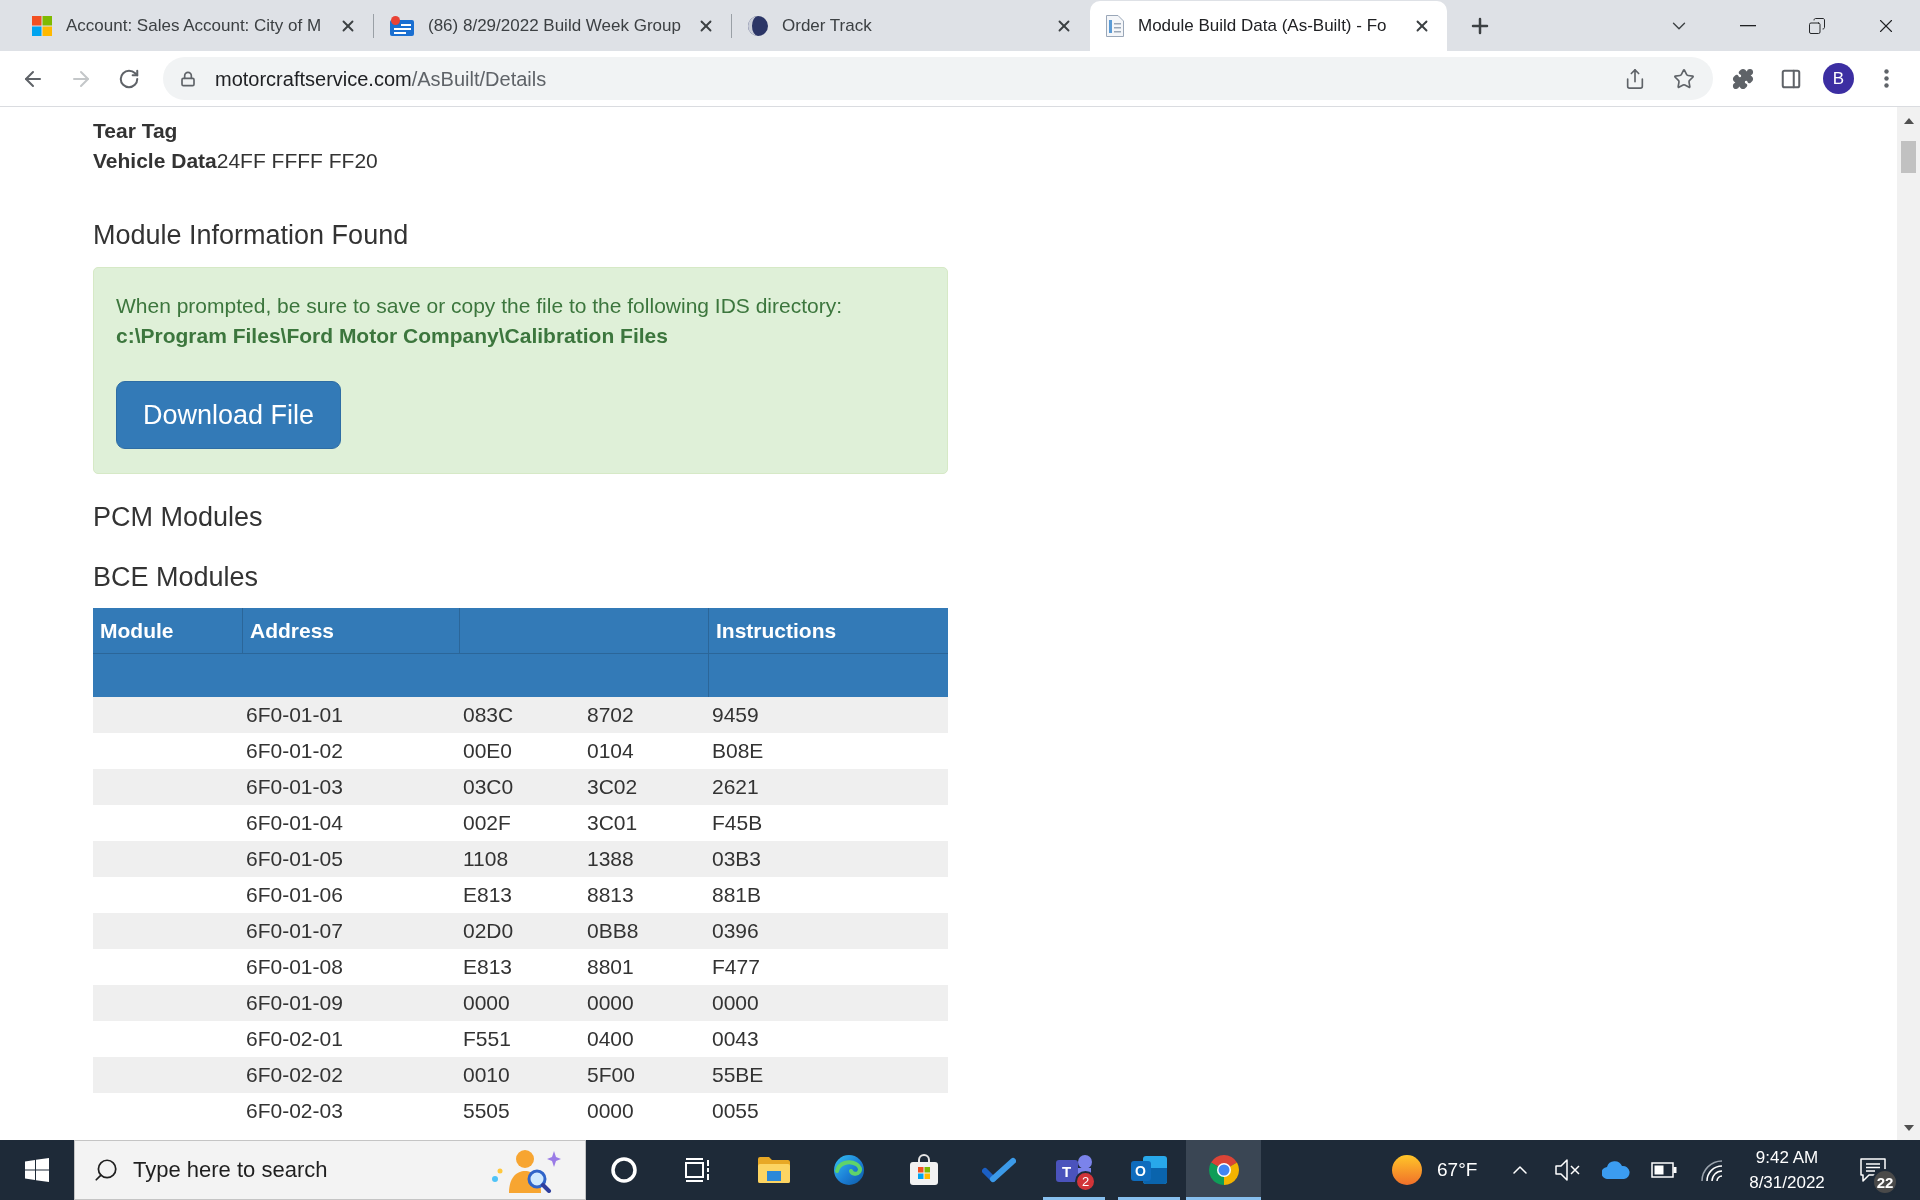 This screenshot has height=1200, width=1920. What do you see at coordinates (1908, 157) in the screenshot?
I see `scrollbar-thumb` at bounding box center [1908, 157].